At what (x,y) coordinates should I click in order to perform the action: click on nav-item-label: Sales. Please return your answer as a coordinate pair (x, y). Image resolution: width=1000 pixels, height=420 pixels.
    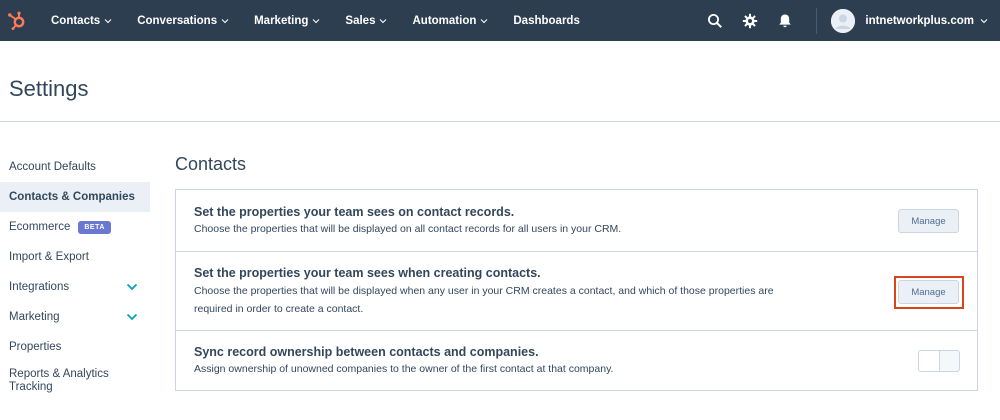
    Looking at the image, I should click on (360, 20).